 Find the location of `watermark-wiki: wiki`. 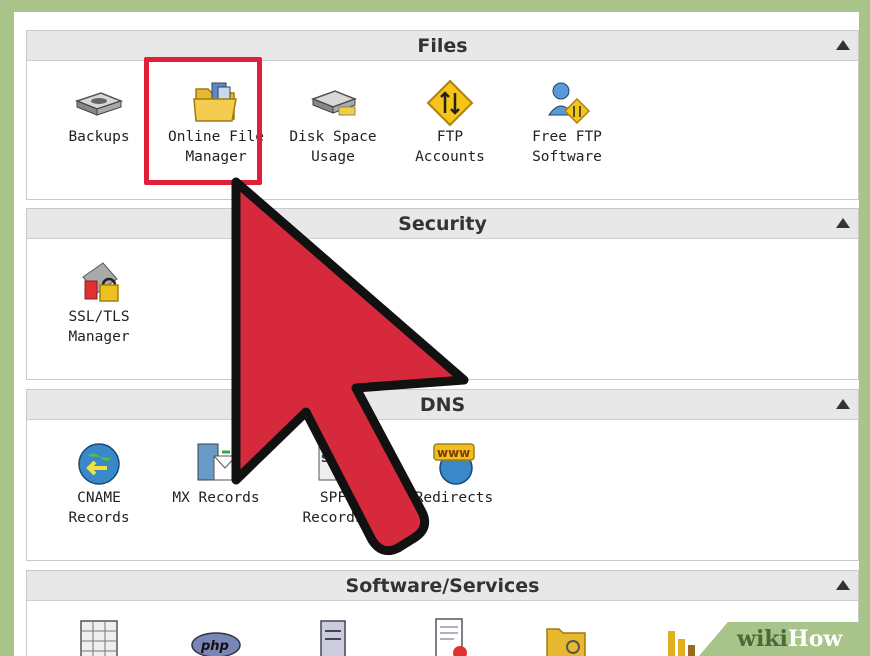

watermark-wiki: wiki is located at coordinates (762, 639).